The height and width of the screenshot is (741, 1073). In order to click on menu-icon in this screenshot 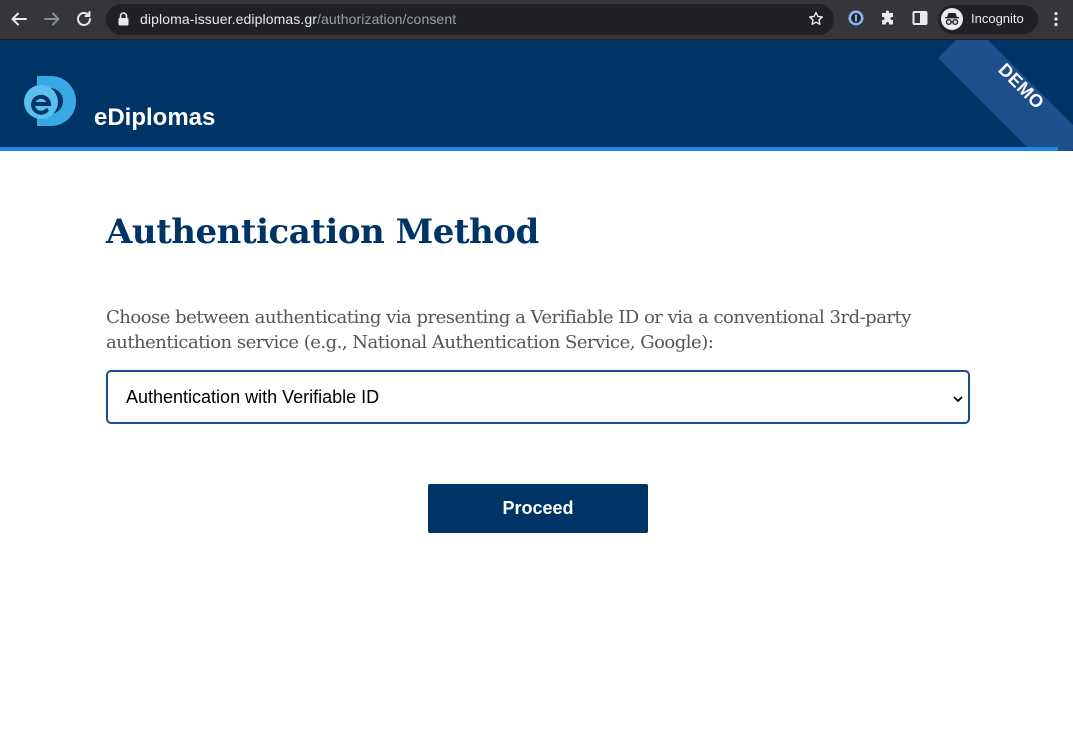, I will do `click(1056, 21)`.